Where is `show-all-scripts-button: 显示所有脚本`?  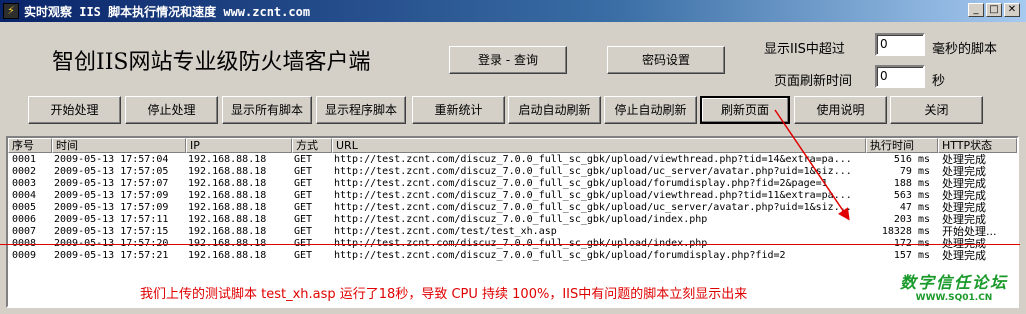
show-all-scripts-button: 显示所有脚本 is located at coordinates (267, 110).